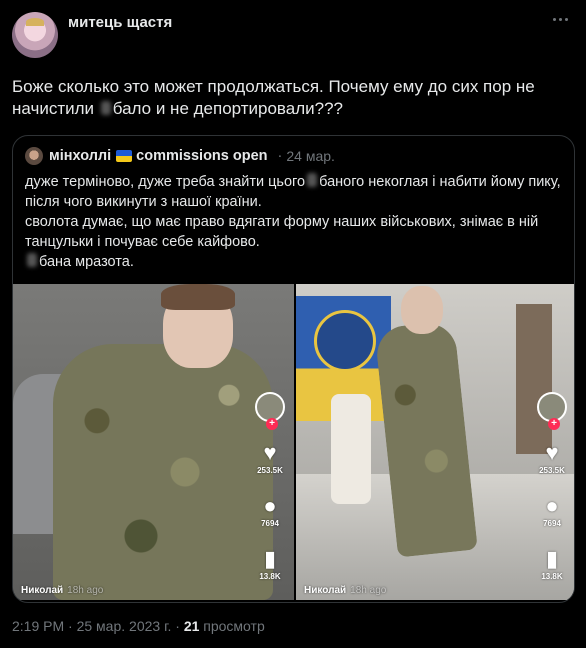  I want to click on emblem-icon, so click(345, 341).